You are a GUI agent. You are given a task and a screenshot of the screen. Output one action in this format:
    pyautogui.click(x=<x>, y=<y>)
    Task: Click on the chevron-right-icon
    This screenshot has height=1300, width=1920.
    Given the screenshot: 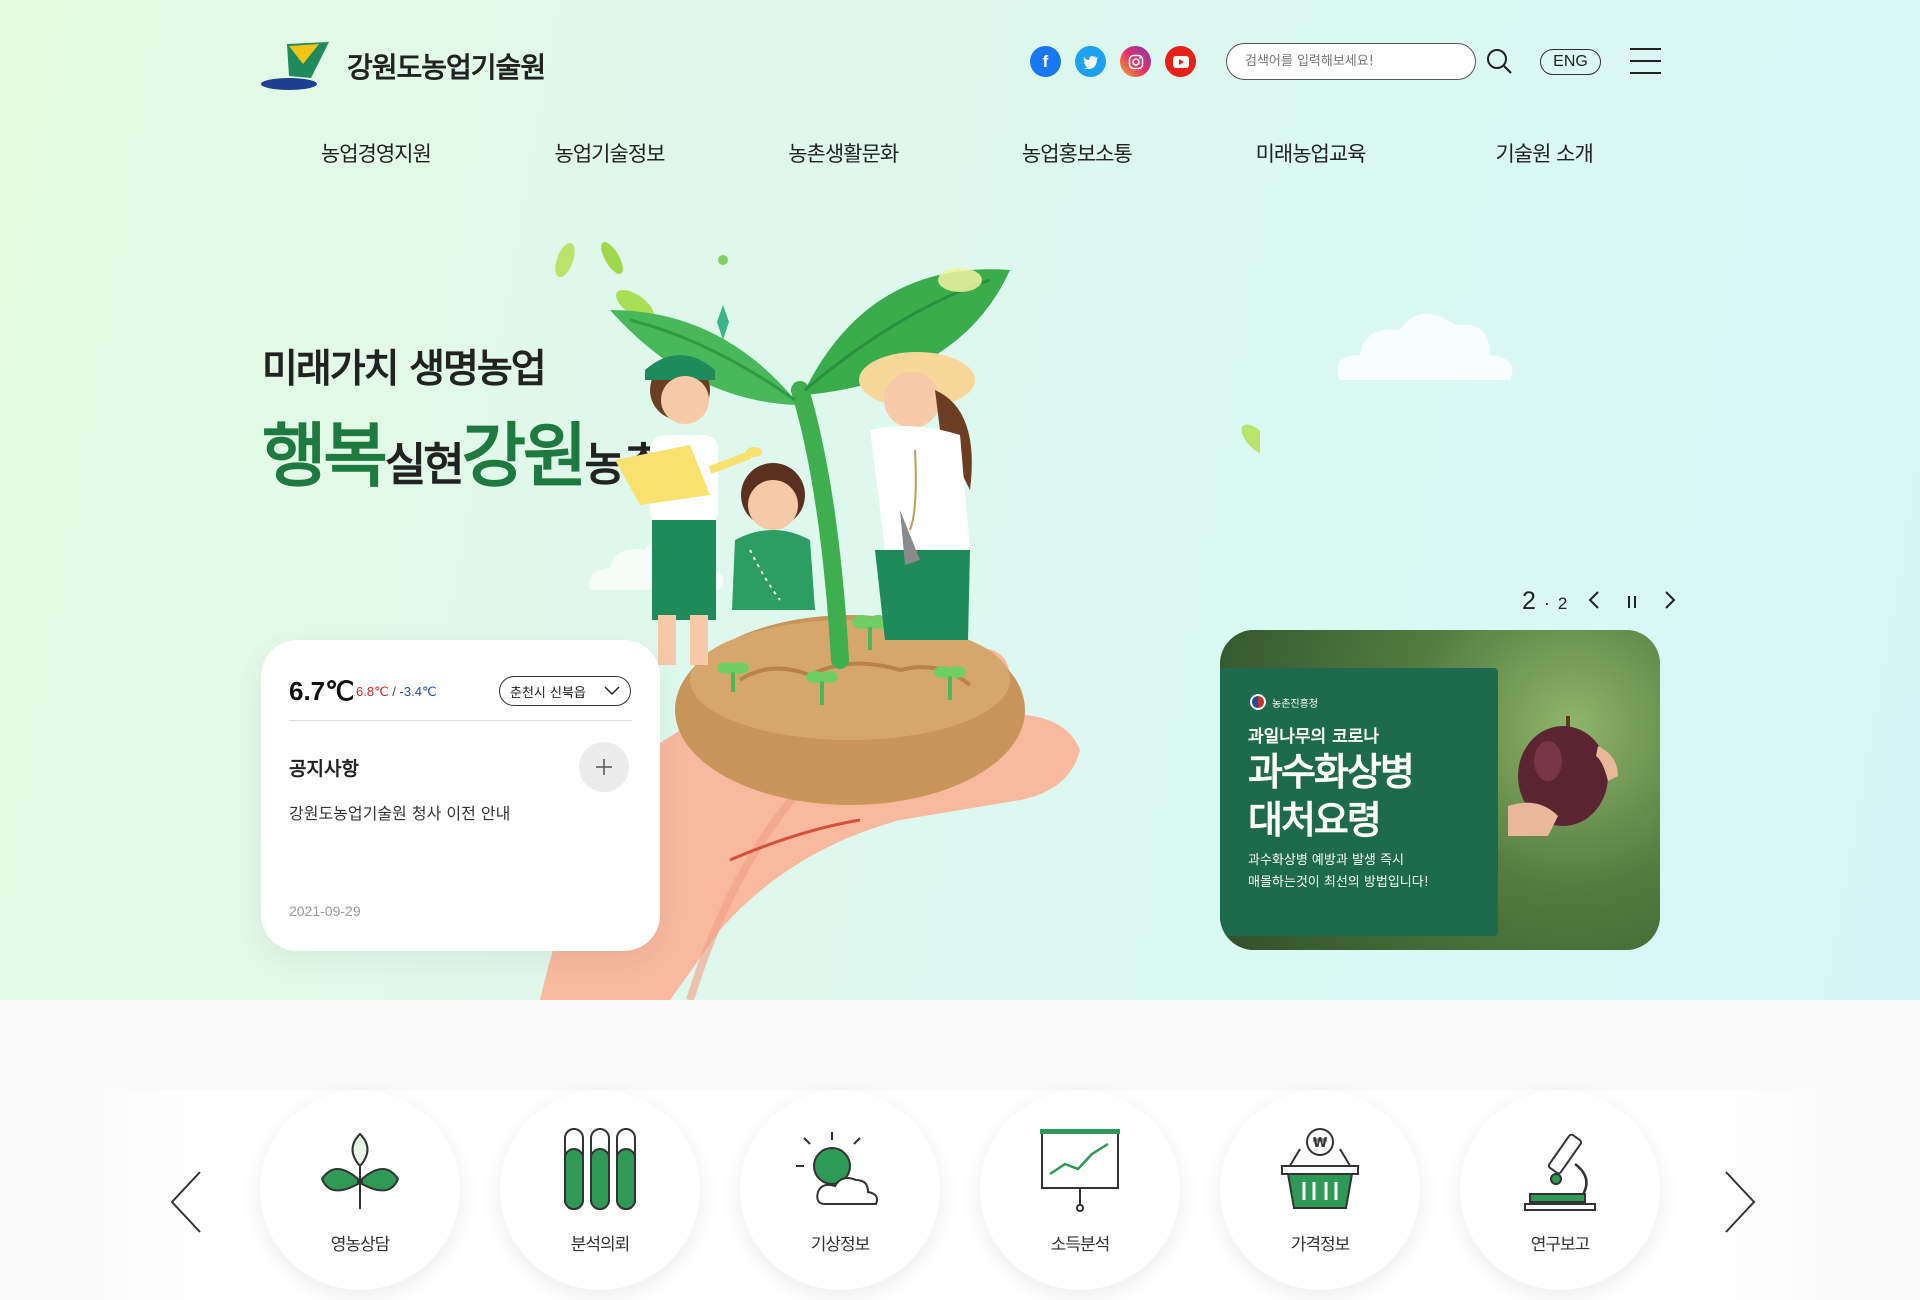 What is the action you would take?
    pyautogui.click(x=1670, y=600)
    